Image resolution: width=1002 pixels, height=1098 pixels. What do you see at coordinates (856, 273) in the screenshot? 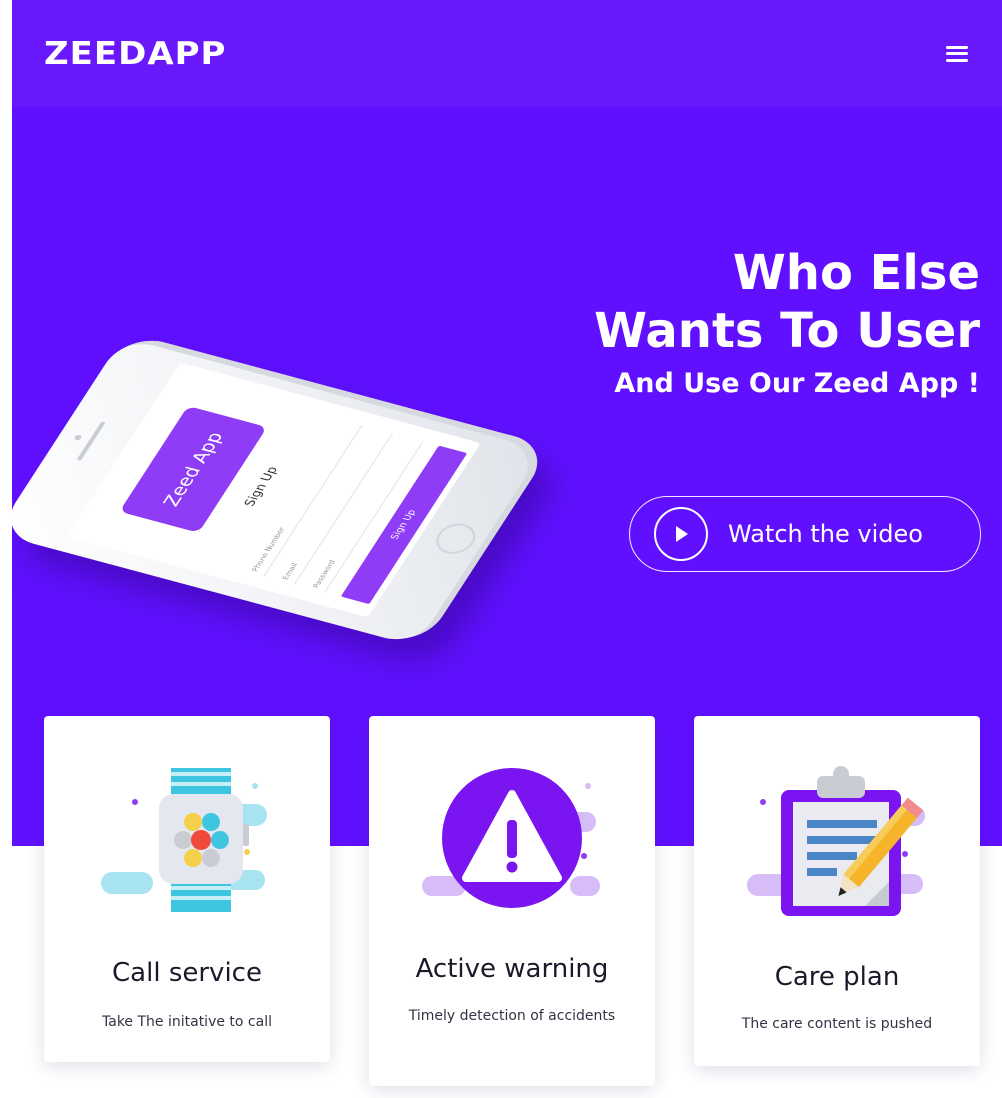
I see `hero-title-line1: Who Else` at bounding box center [856, 273].